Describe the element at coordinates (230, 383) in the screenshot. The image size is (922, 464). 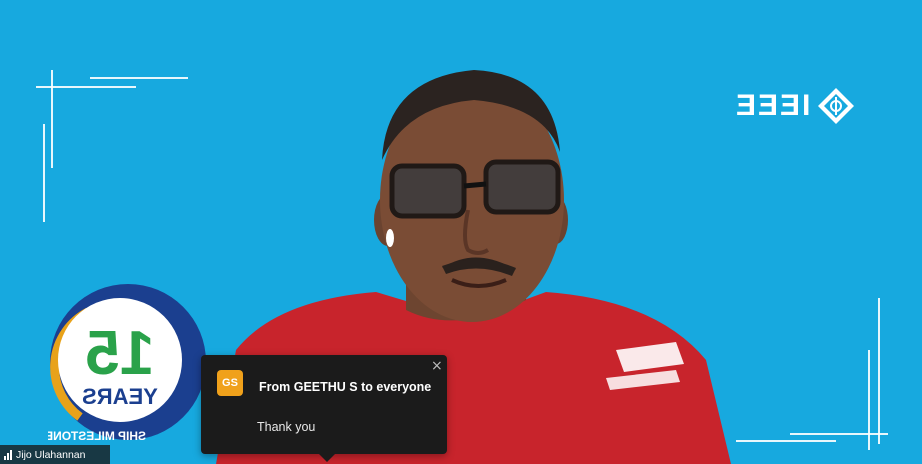
I see `sender-avatar: GS` at that location.